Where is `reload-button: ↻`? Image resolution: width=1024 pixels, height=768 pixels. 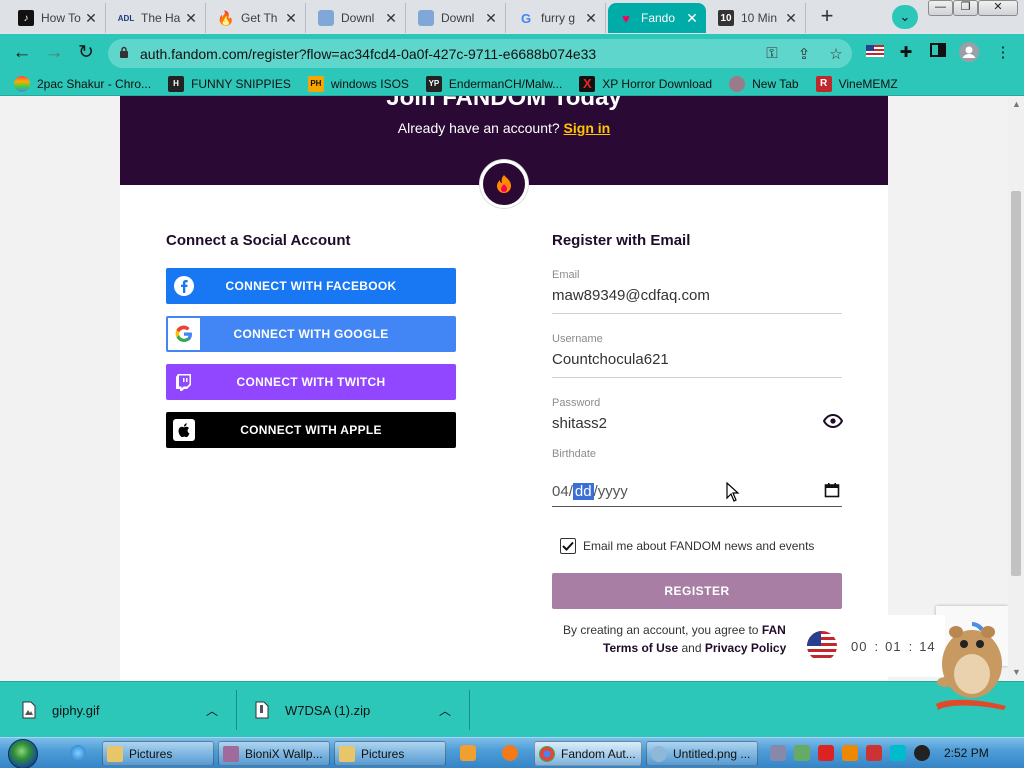 reload-button: ↻ is located at coordinates (86, 53).